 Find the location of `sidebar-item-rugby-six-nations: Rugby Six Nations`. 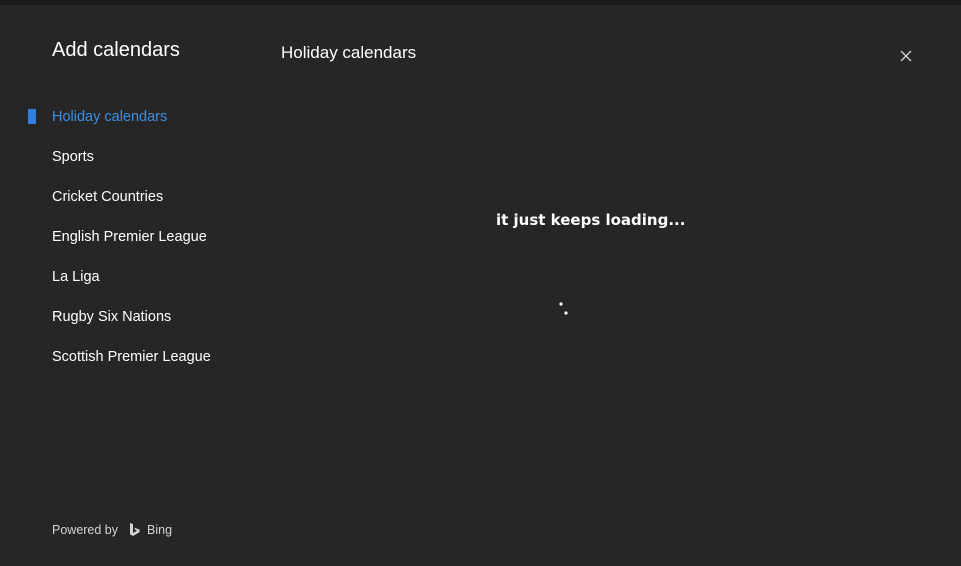

sidebar-item-rugby-six-nations: Rugby Six Nations is located at coordinates (130, 317).